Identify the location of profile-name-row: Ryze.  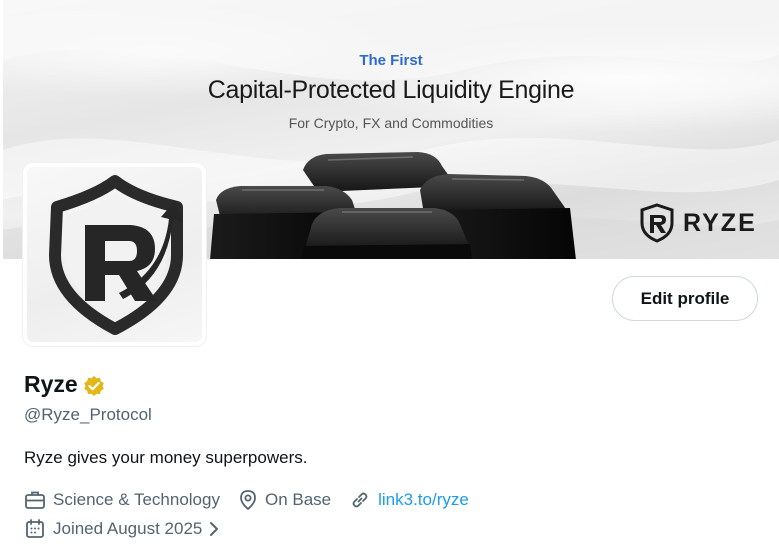
(64, 384).